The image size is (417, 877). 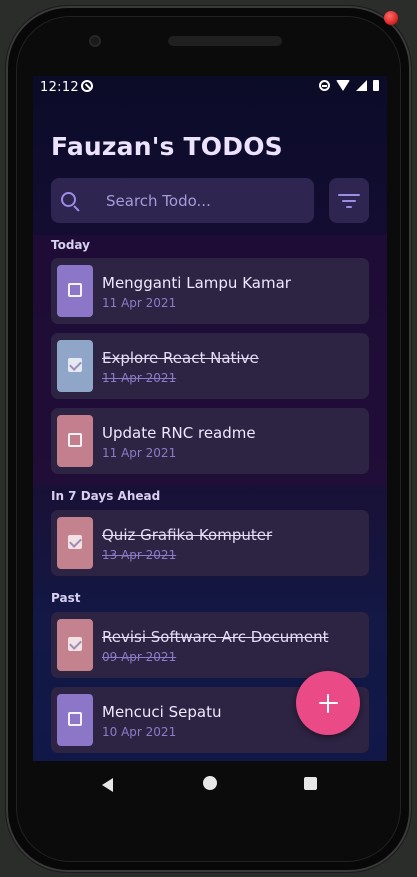 I want to click on todo-card: Quiz Grafika Komputer 13 Apr 2021, so click(x=210, y=543).